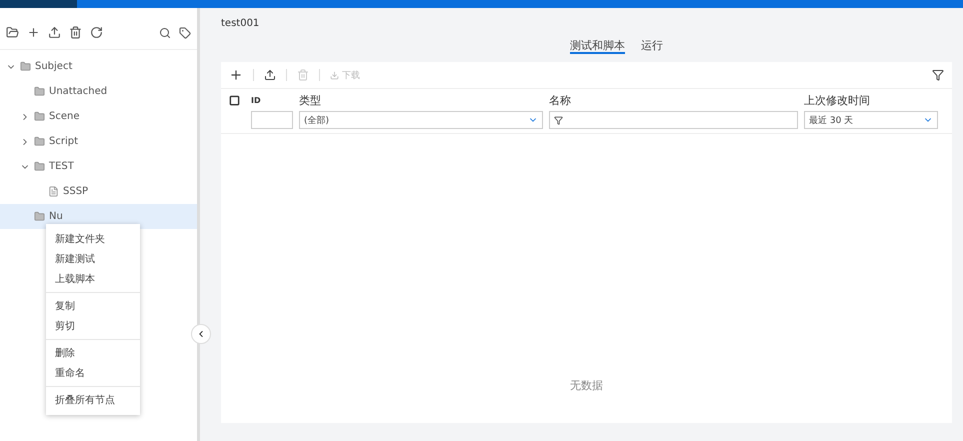 The height and width of the screenshot is (441, 963). I want to click on tree-label: Unattached, so click(78, 91).